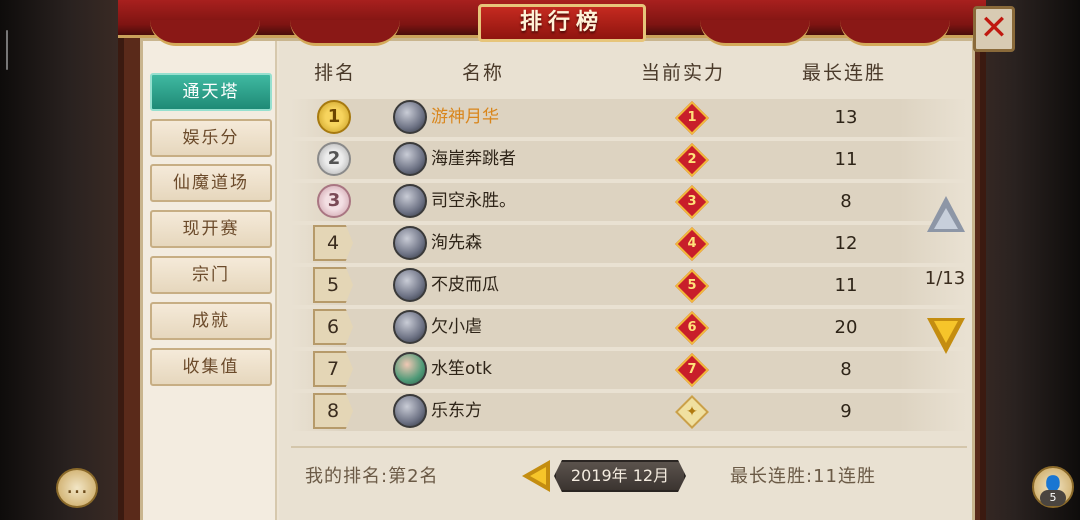 Image resolution: width=1080 pixels, height=520 pixels. What do you see at coordinates (334, 159) in the screenshot?
I see `silver-medal-icon: 2` at bounding box center [334, 159].